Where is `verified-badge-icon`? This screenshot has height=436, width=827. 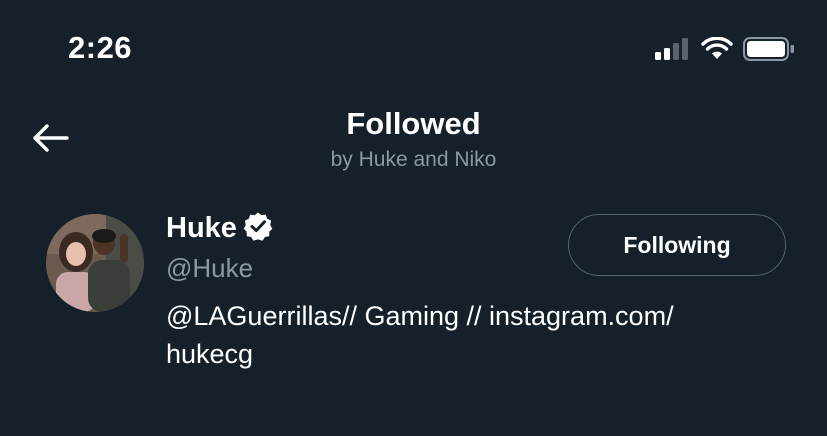
verified-badge-icon is located at coordinates (258, 228).